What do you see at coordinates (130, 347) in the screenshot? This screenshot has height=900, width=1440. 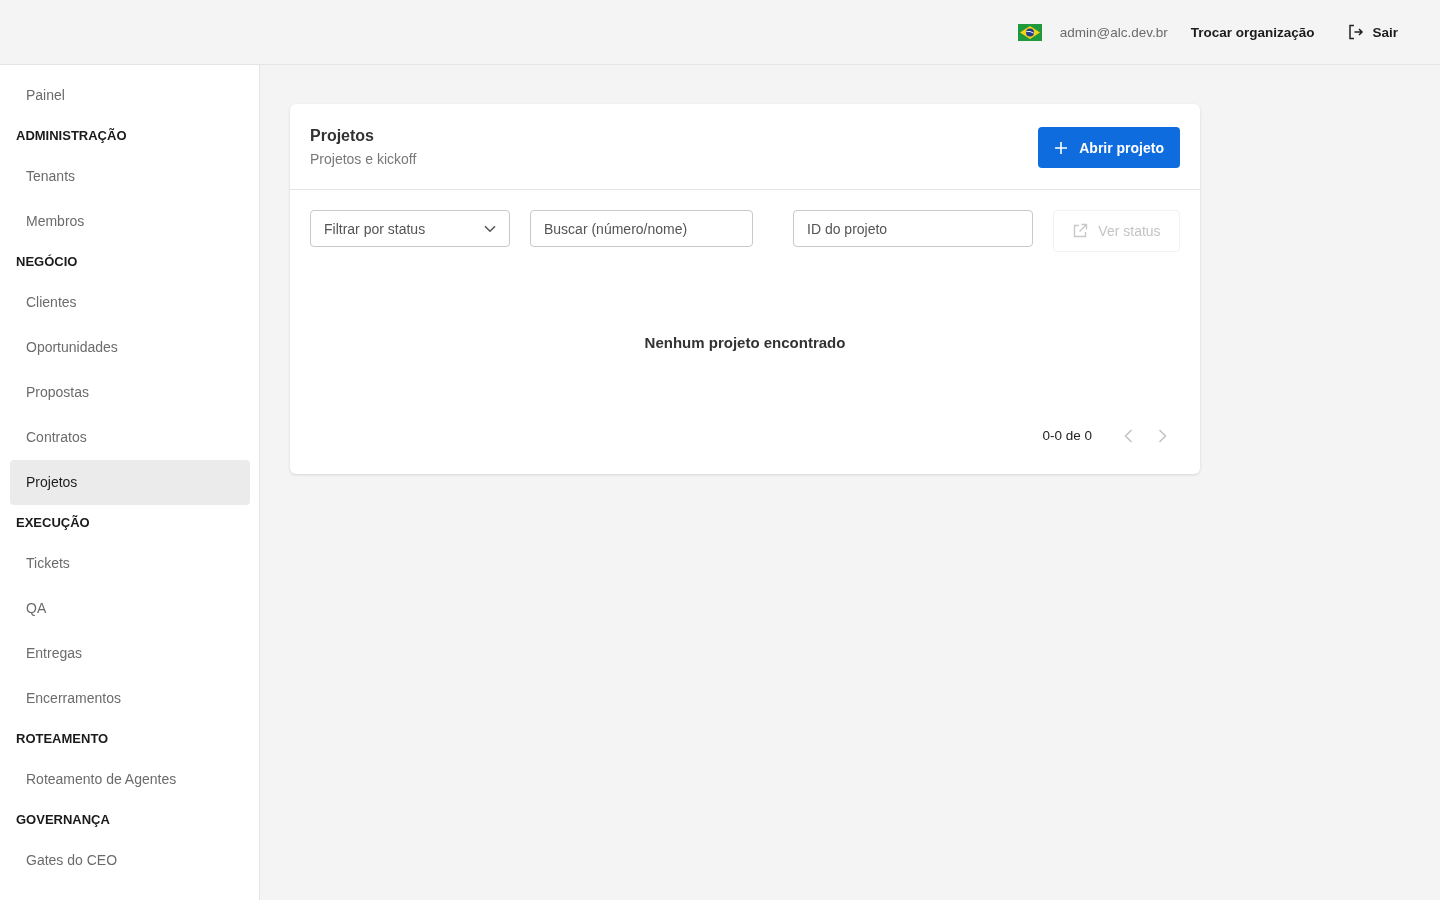 I see `nav-item: Oportunidades` at bounding box center [130, 347].